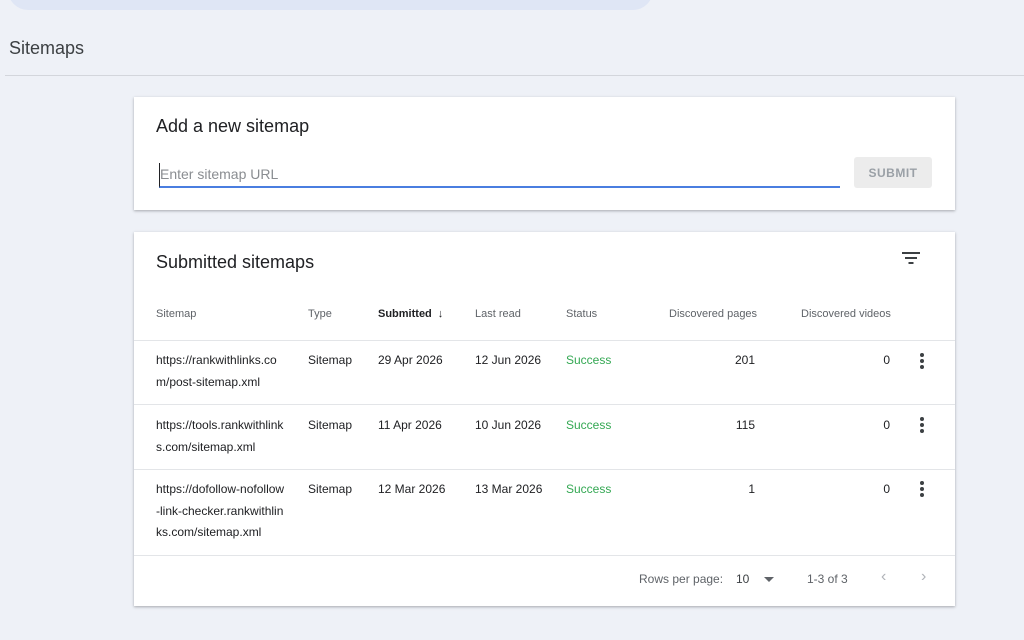  I want to click on column-header-discovered-pages: Discovered pages, so click(713, 314).